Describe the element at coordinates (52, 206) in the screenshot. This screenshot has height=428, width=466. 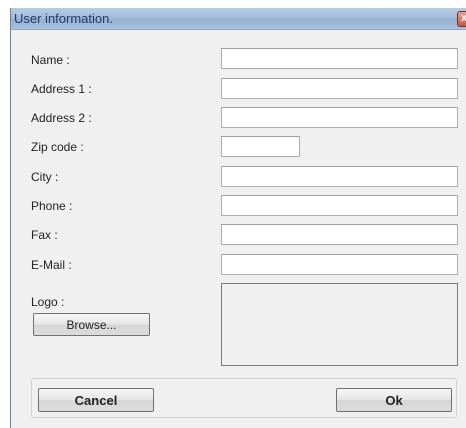
I see `phone-label: Phone :` at that location.